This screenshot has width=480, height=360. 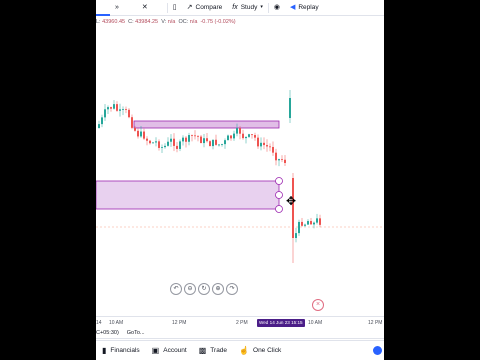 I want to click on replay-button: ◀ Replay, so click(x=304, y=8).